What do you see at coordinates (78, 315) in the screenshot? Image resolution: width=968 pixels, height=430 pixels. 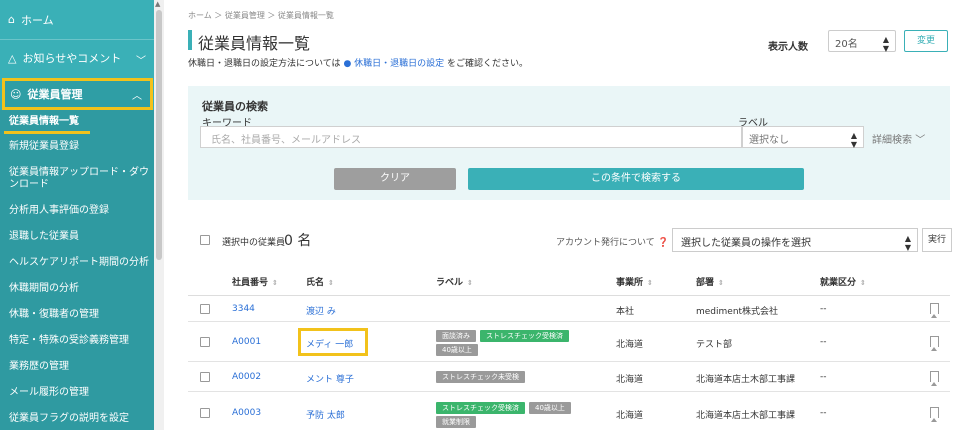 I see `sidebar-item-leave-manage: 休職・復職者の管理` at bounding box center [78, 315].